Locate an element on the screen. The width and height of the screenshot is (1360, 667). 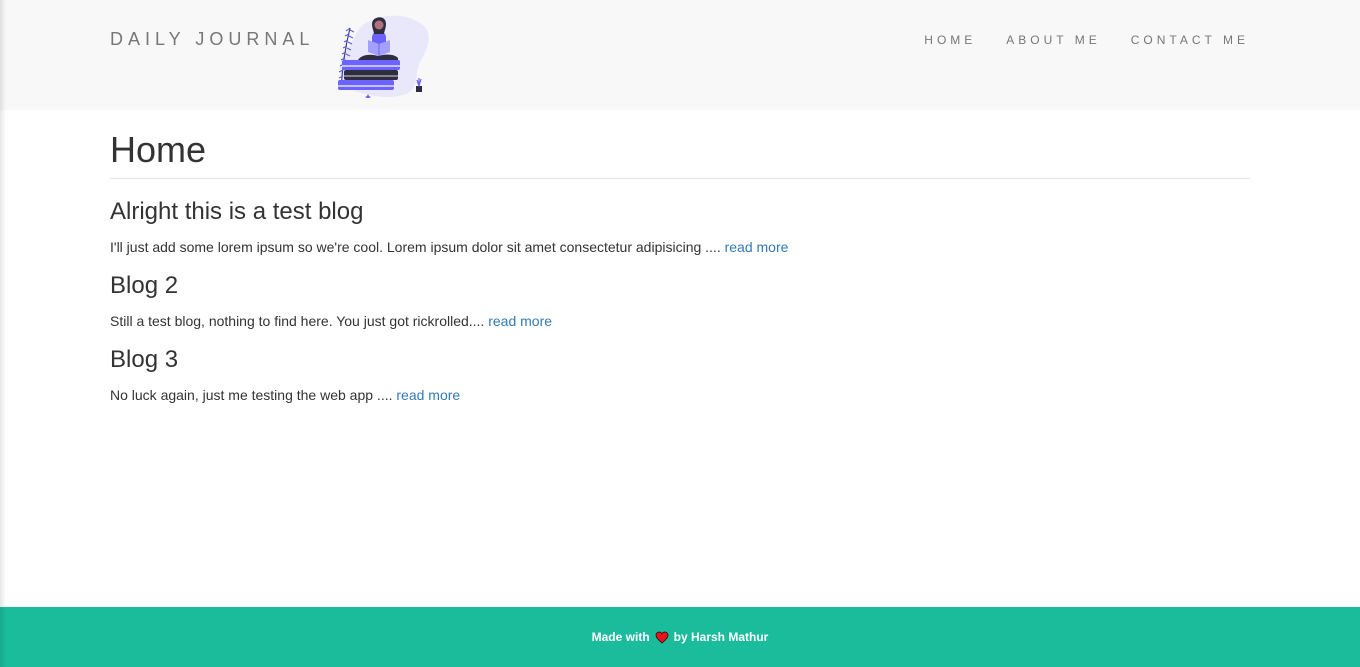
post-title: Blog 3 is located at coordinates (144, 359).